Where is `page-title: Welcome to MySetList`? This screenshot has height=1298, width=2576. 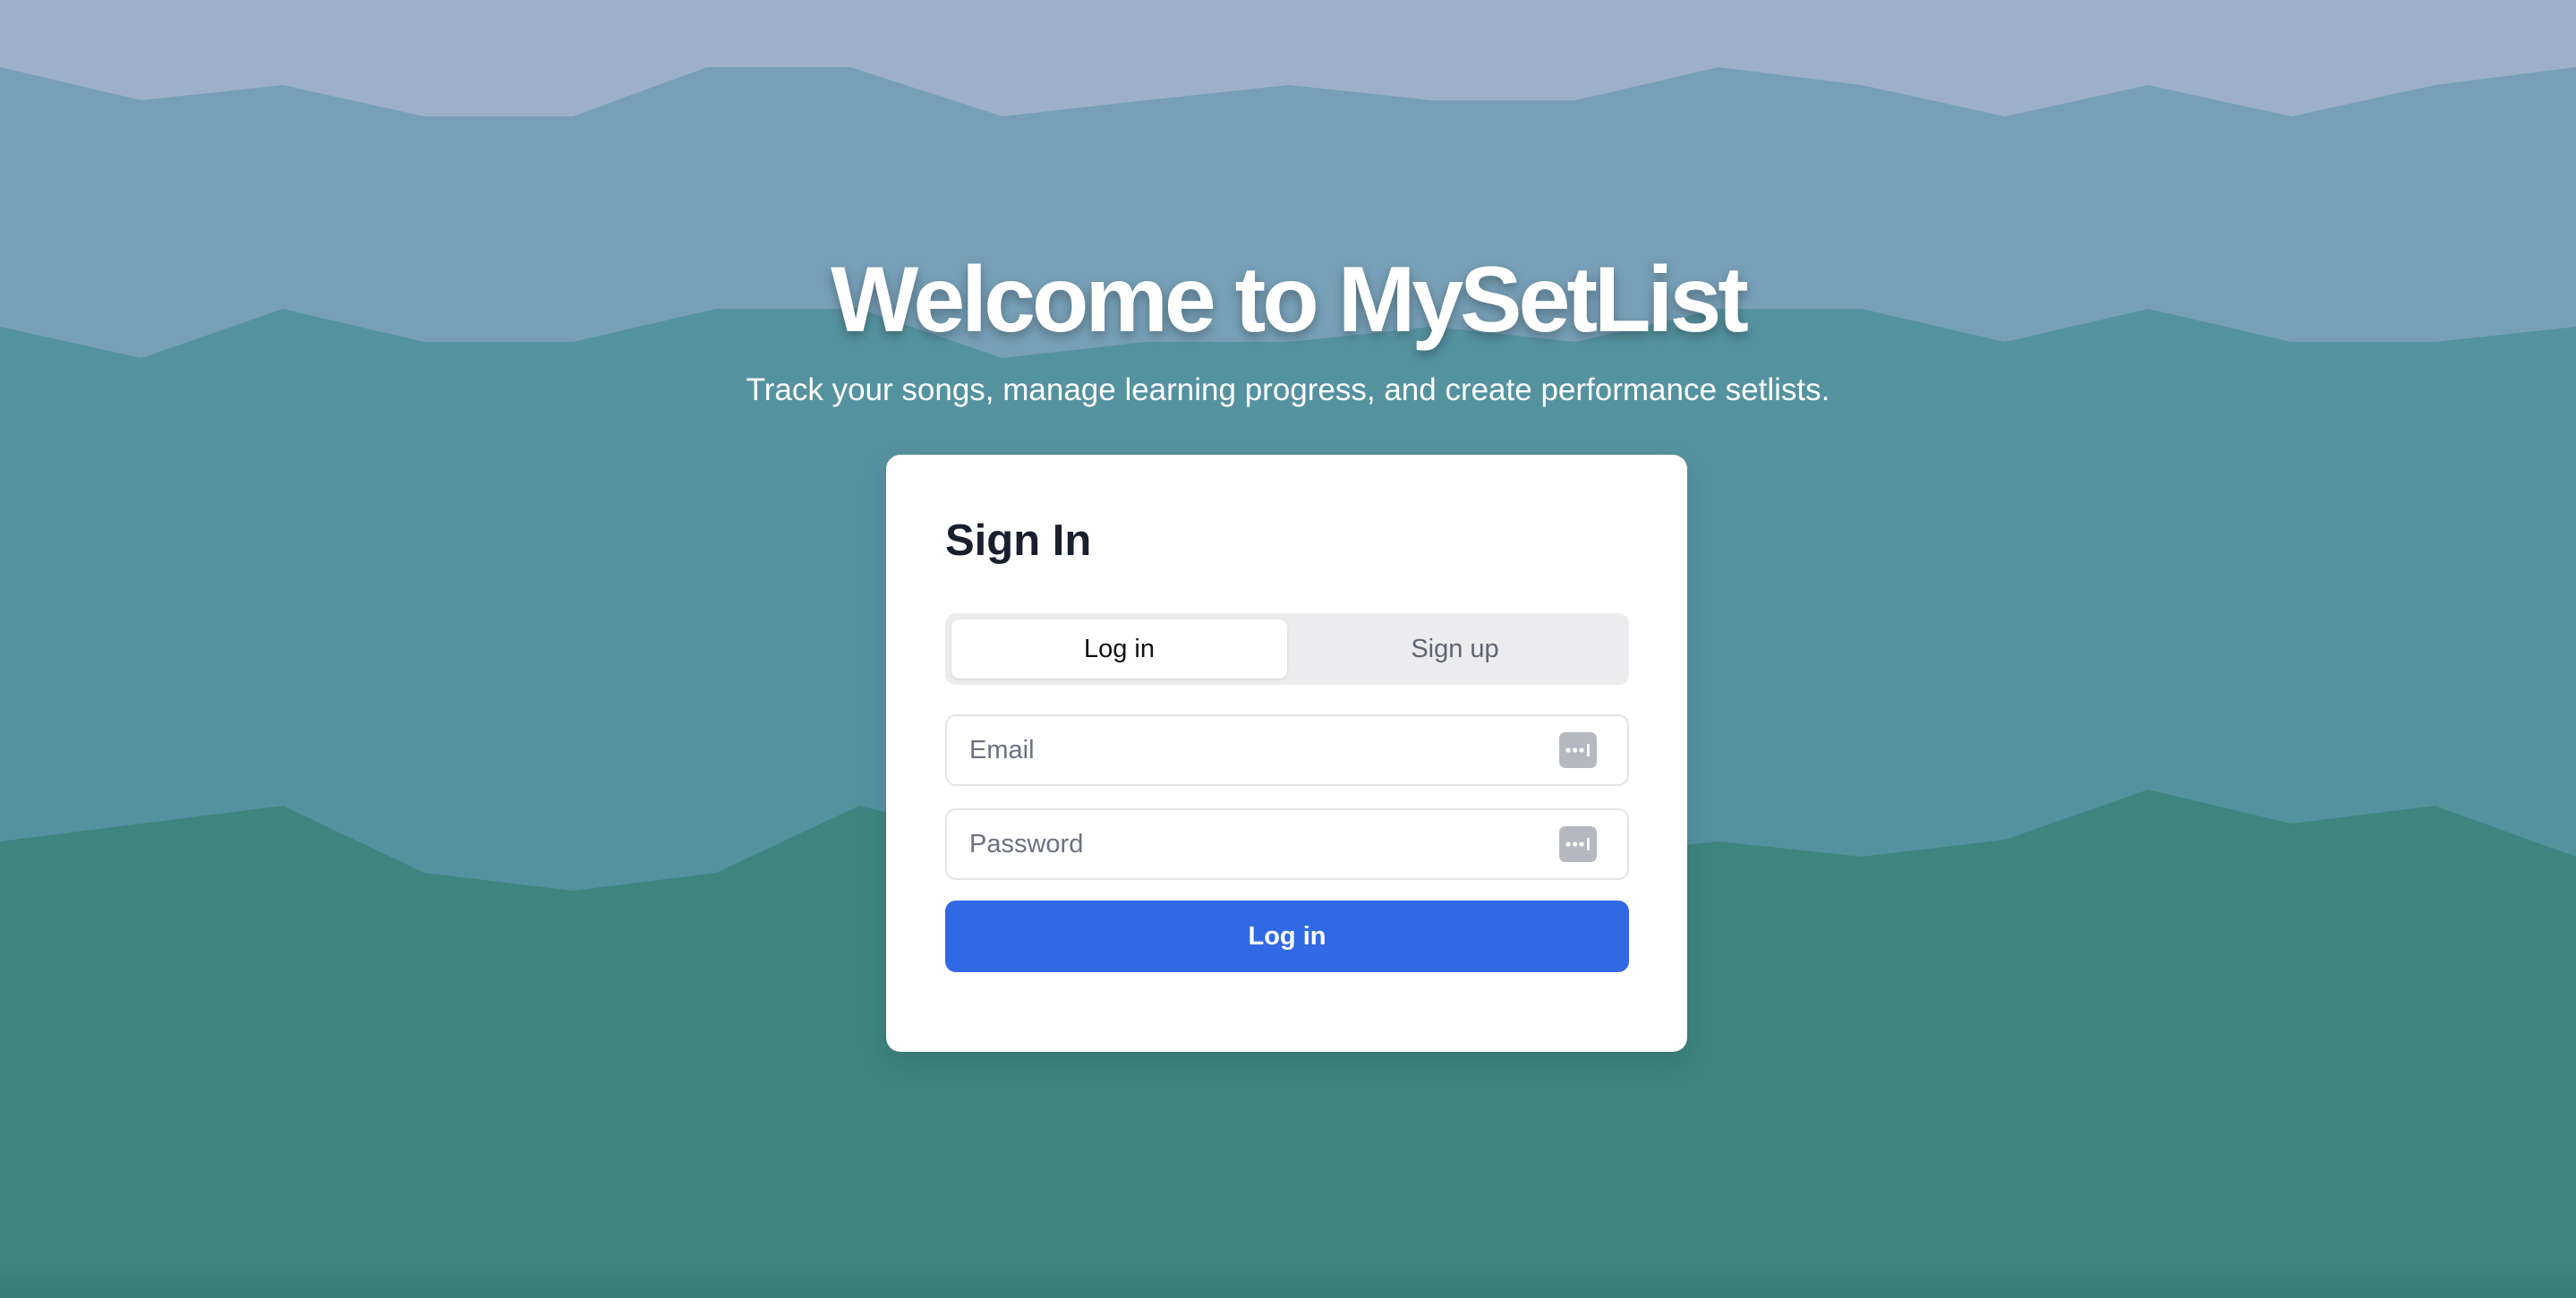
page-title: Welcome to MySetList is located at coordinates (1290, 300).